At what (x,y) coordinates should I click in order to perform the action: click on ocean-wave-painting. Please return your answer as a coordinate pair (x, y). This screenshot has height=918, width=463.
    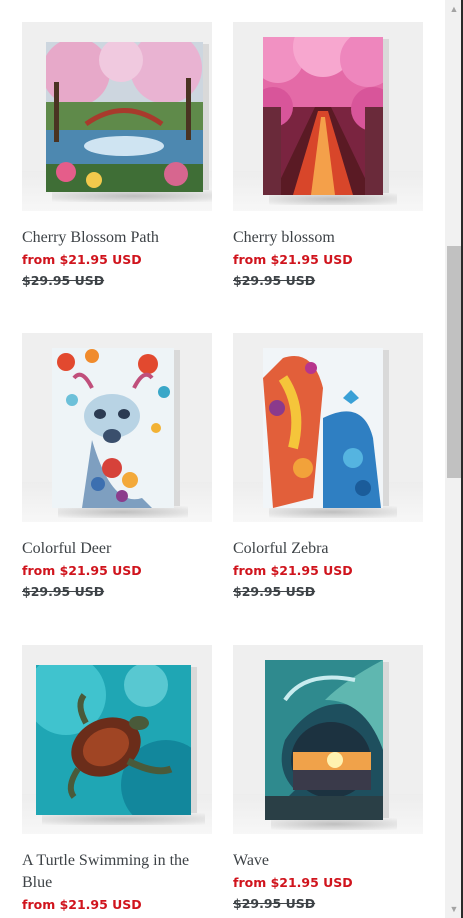
    Looking at the image, I should click on (331, 745).